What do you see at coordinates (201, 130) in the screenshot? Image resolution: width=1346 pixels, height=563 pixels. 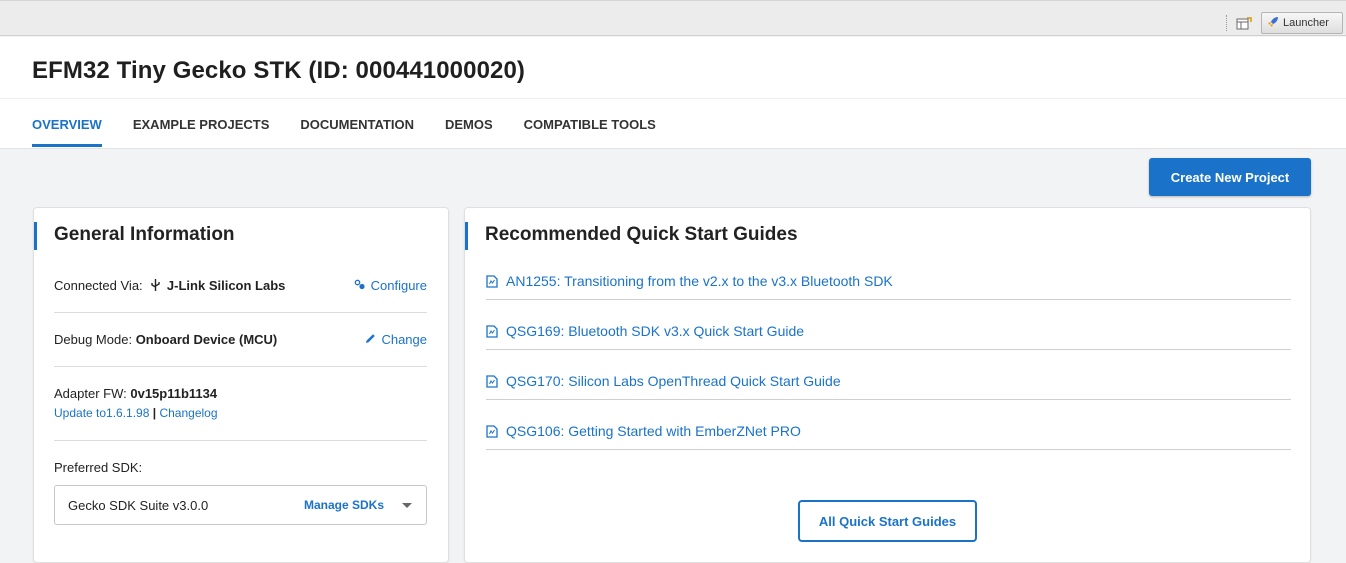 I see `tab-example-projects: EXAMPLE PROJECTS` at bounding box center [201, 130].